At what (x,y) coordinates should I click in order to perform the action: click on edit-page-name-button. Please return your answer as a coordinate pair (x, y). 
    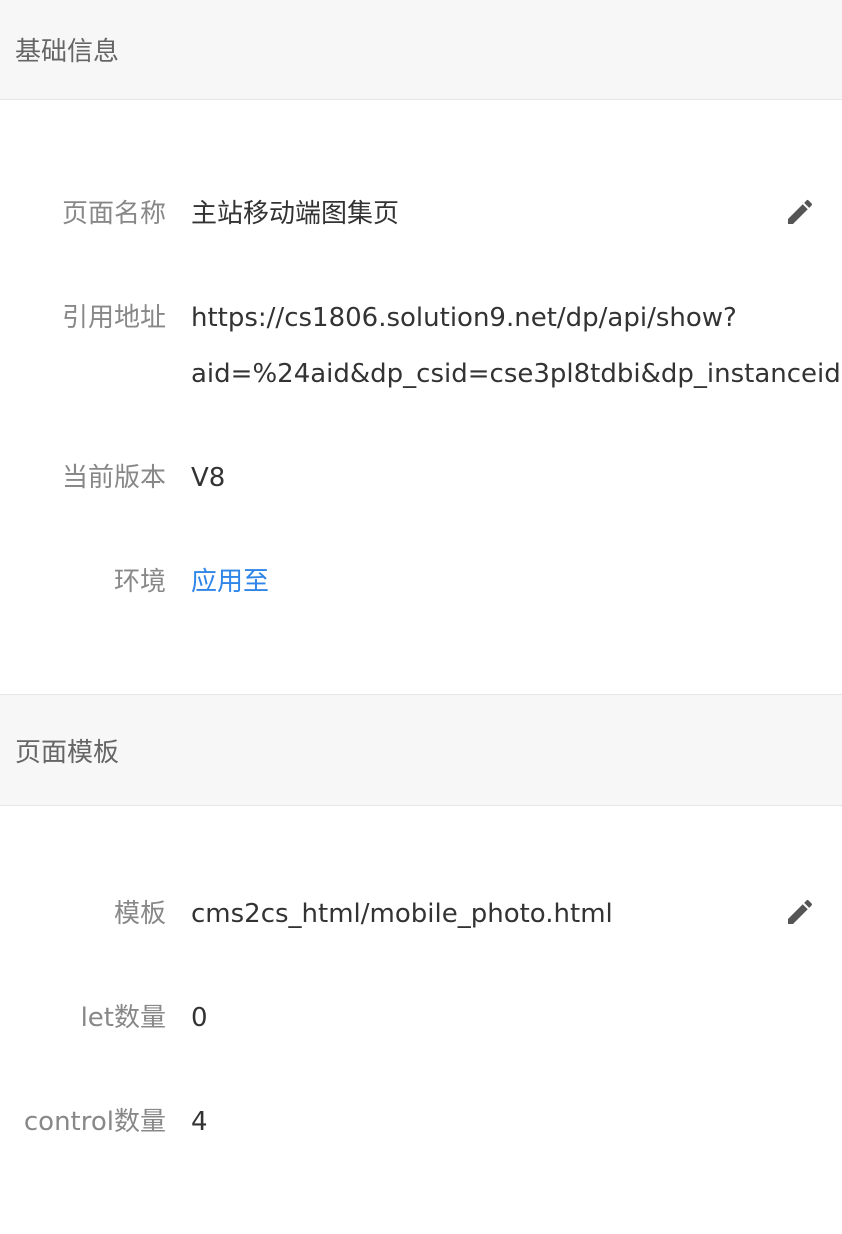
    Looking at the image, I should click on (800, 212).